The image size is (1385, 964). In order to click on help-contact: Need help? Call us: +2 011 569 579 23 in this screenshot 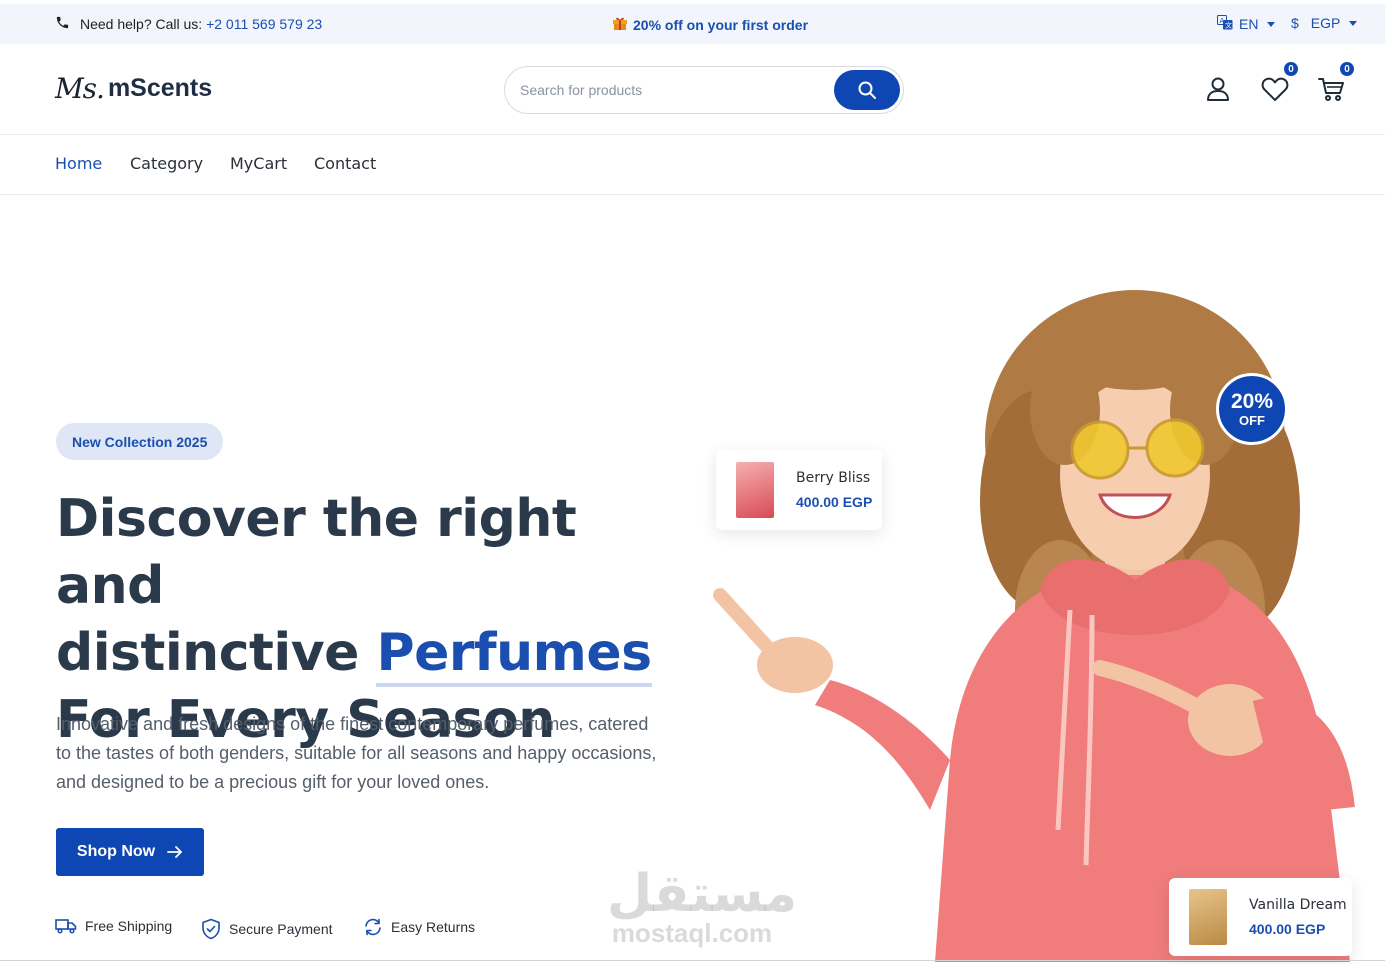, I will do `click(188, 24)`.